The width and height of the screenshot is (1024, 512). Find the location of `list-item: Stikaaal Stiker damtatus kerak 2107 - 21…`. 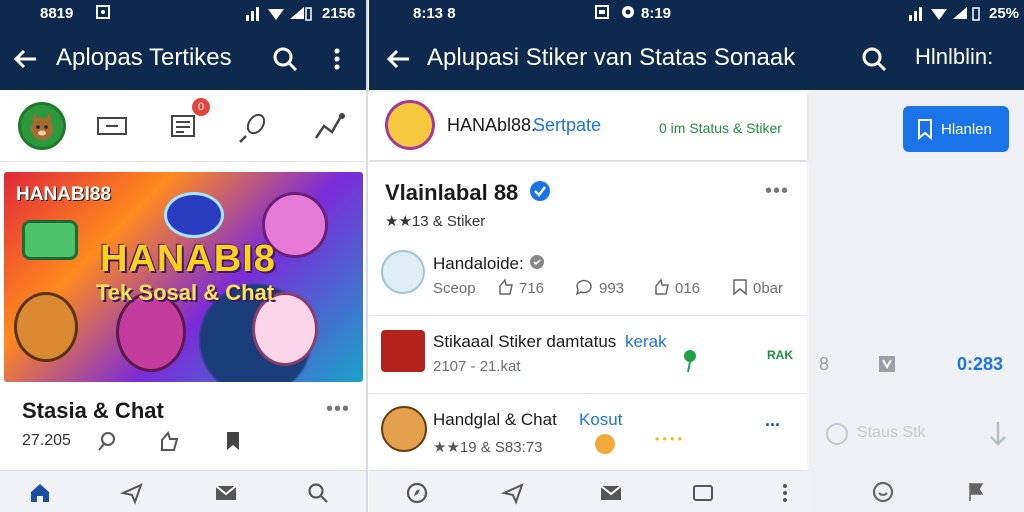

list-item: Stikaaal Stiker damtatus kerak 2107 - 21… is located at coordinates (588, 356).